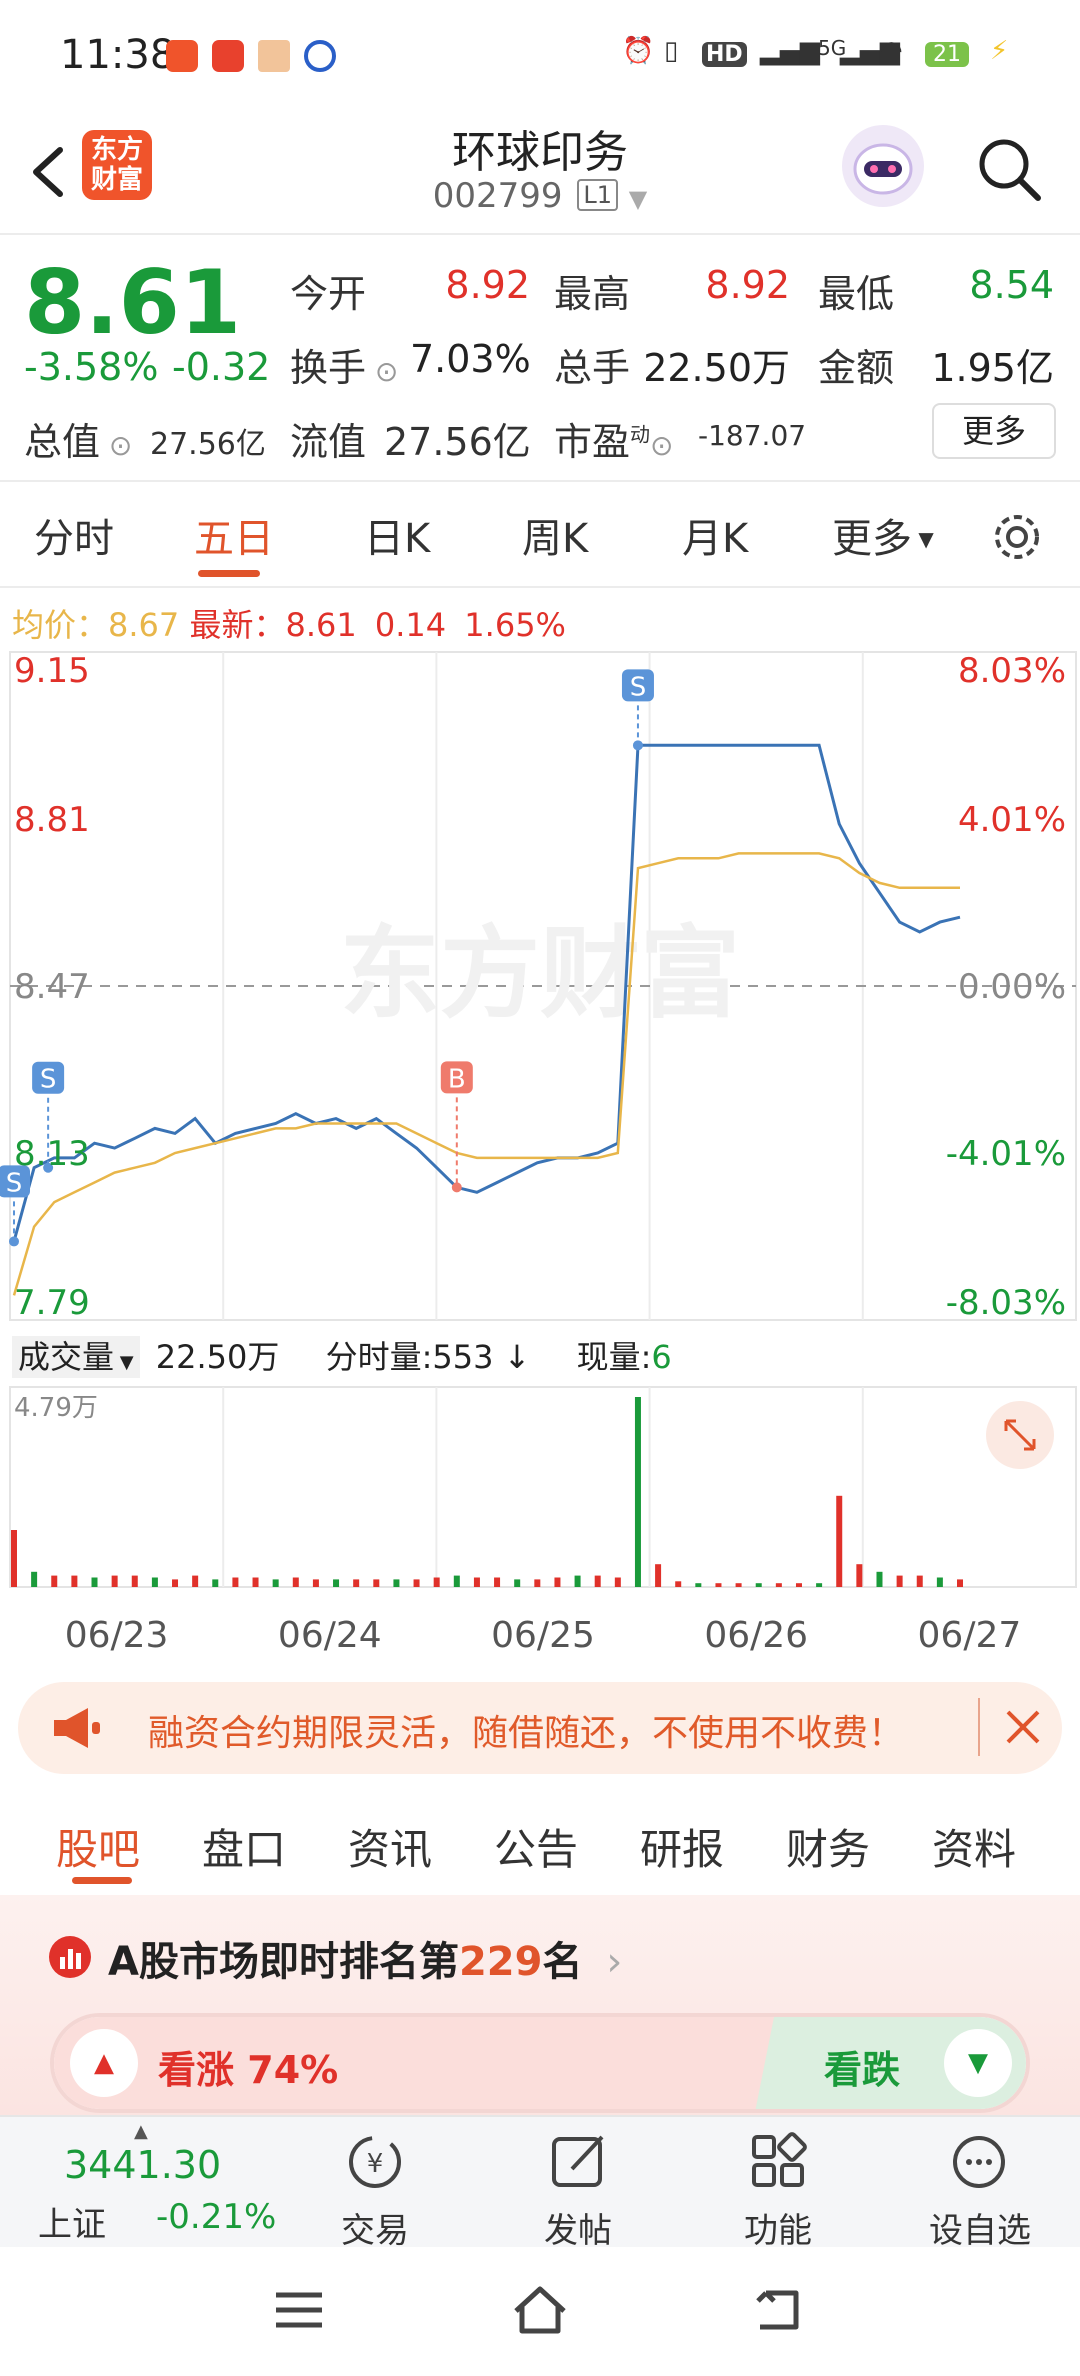 This screenshot has height=2376, width=1080. Describe the element at coordinates (1020, 1435) in the screenshot. I see `expand-icon` at that location.